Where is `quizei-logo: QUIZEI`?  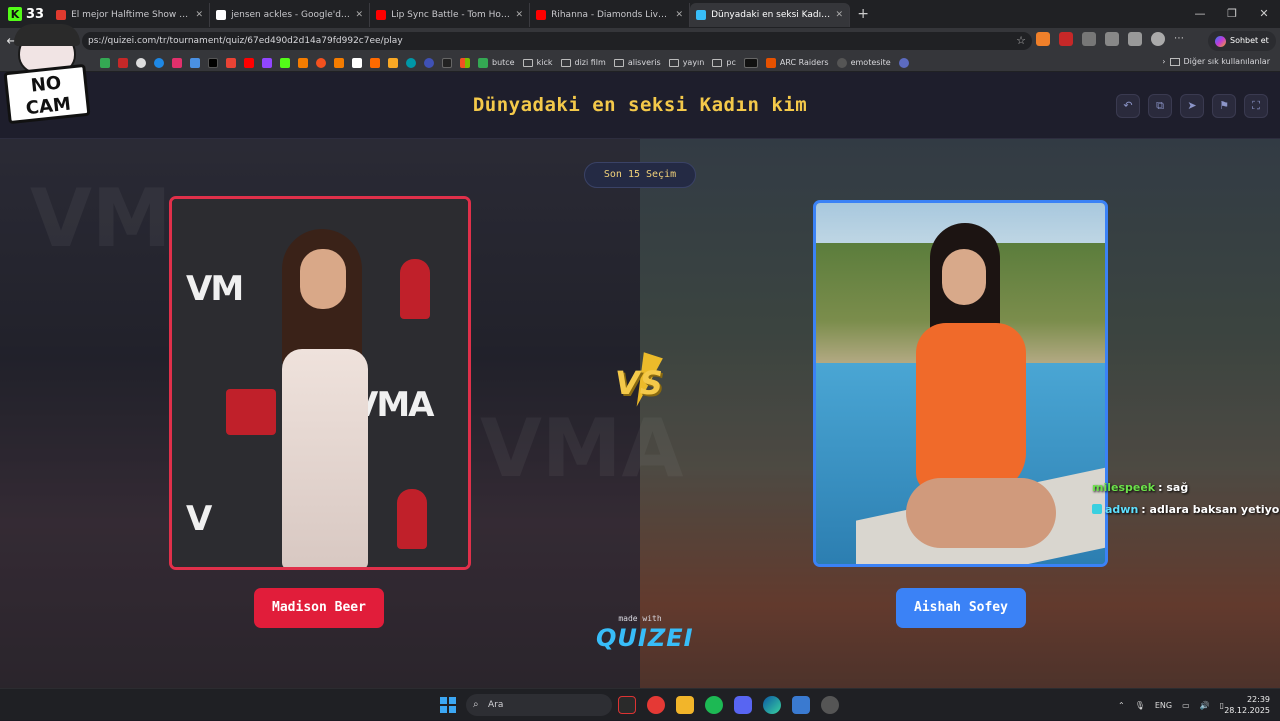 quizei-logo: QUIZEI is located at coordinates (644, 638).